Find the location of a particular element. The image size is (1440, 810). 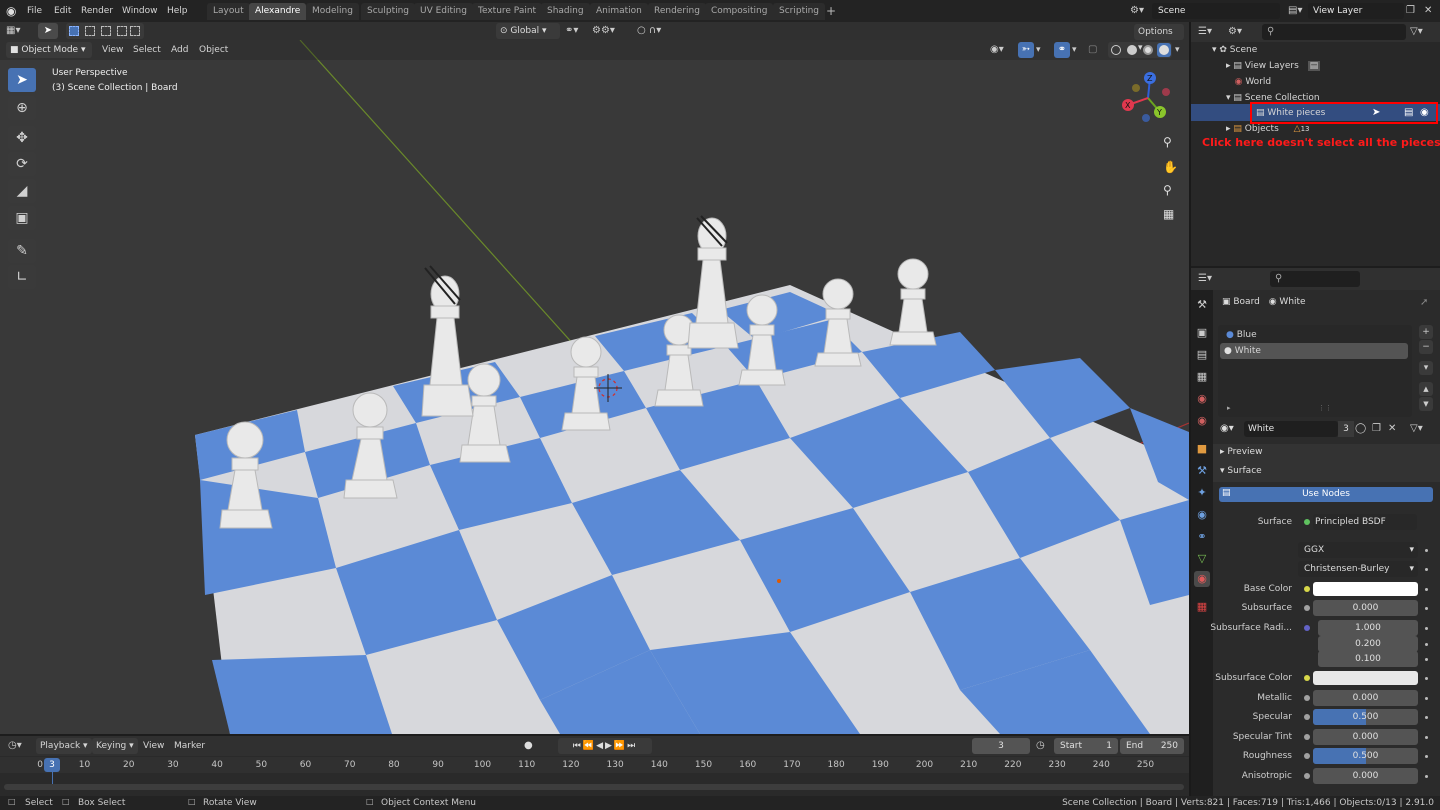

filter-icon: ▽▾ is located at coordinates (1422, 32).